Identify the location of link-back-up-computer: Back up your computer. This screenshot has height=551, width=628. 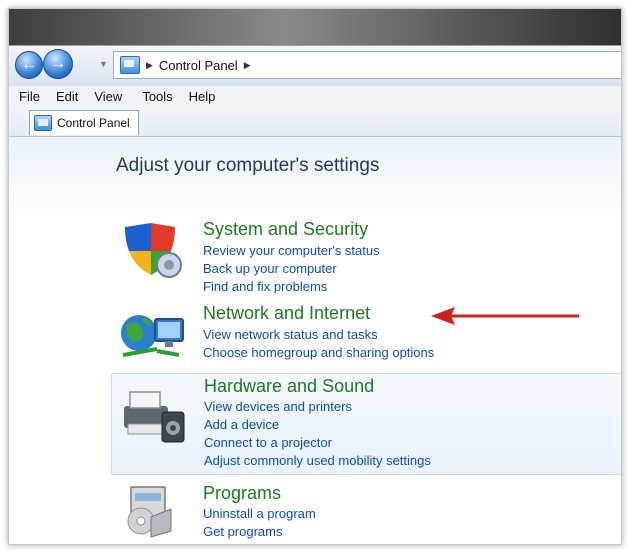
(270, 268).